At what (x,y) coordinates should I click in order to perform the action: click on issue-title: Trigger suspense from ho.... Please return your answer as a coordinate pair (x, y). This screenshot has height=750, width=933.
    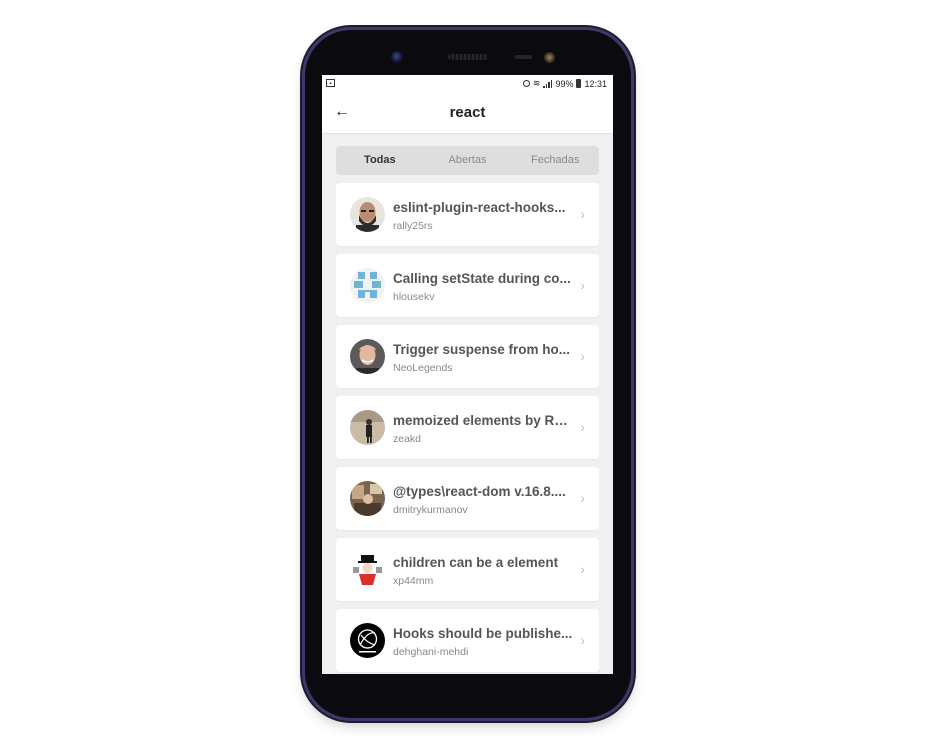
    Looking at the image, I should click on (482, 349).